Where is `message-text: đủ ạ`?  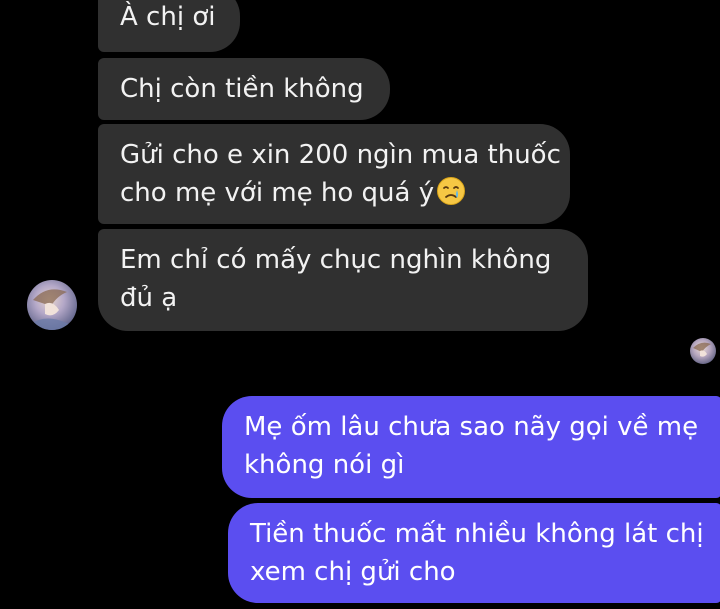 message-text: đủ ạ is located at coordinates (149, 298).